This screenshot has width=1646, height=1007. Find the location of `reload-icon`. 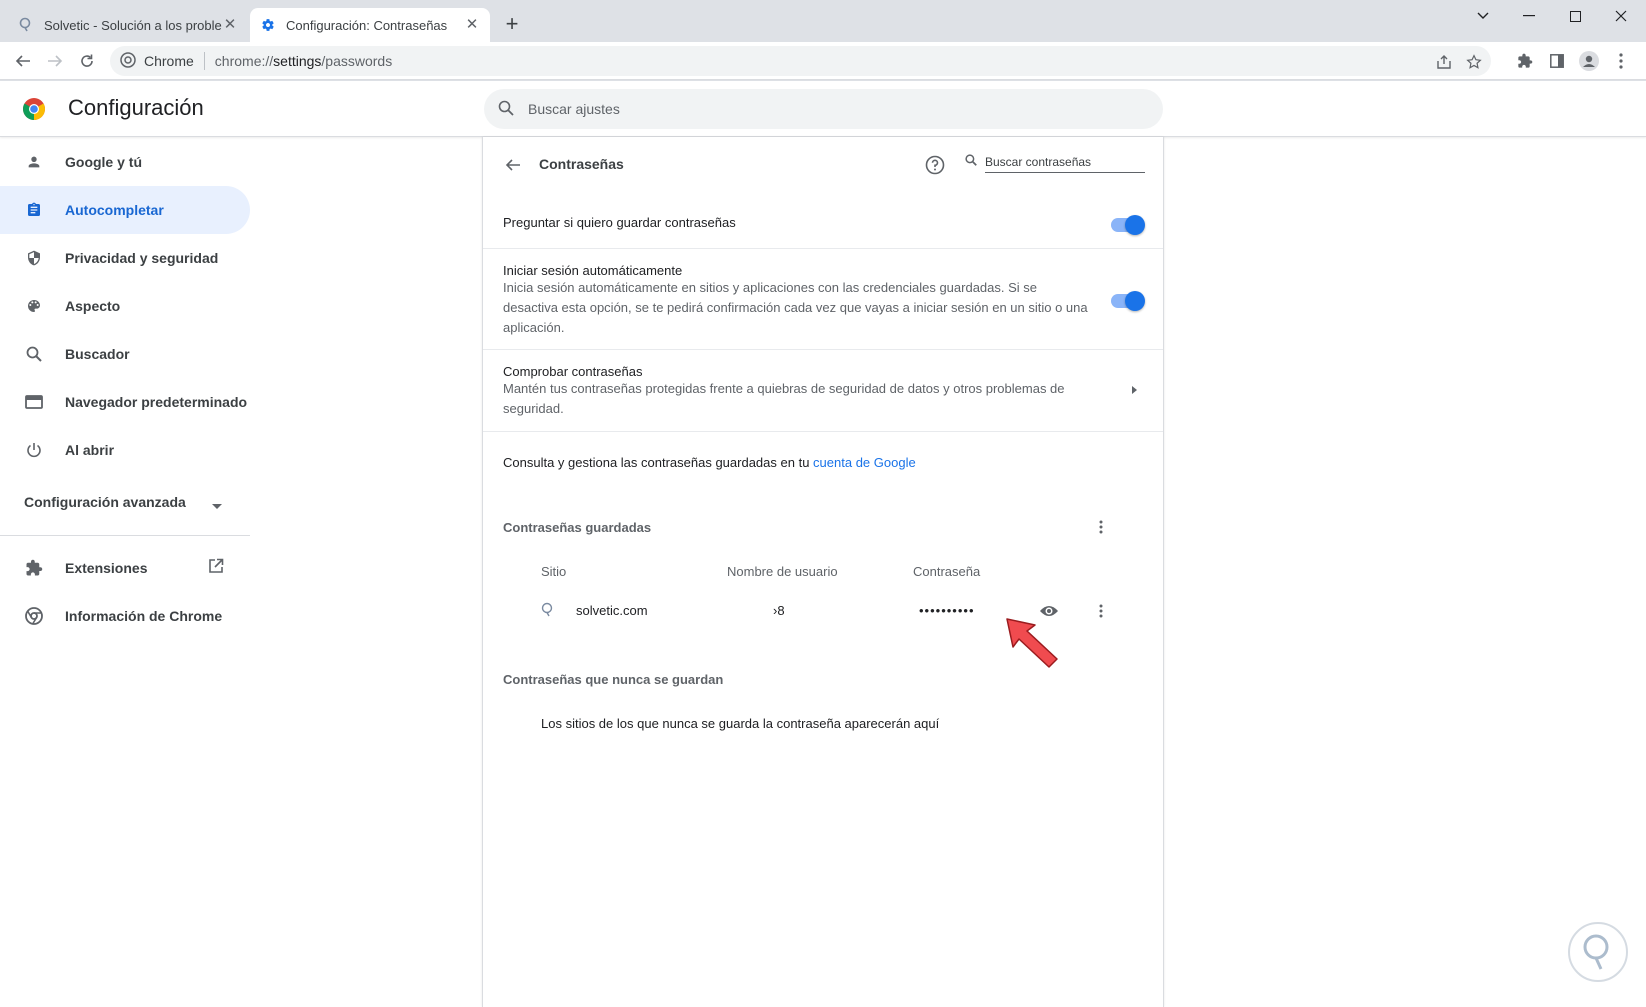

reload-icon is located at coordinates (87, 61).